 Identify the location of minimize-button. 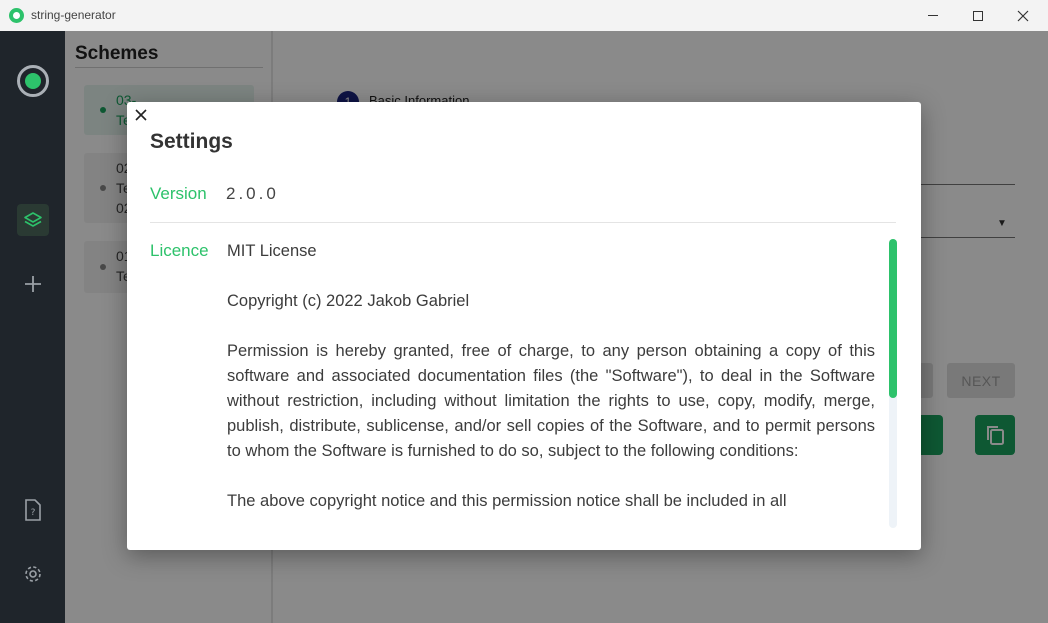
(933, 15).